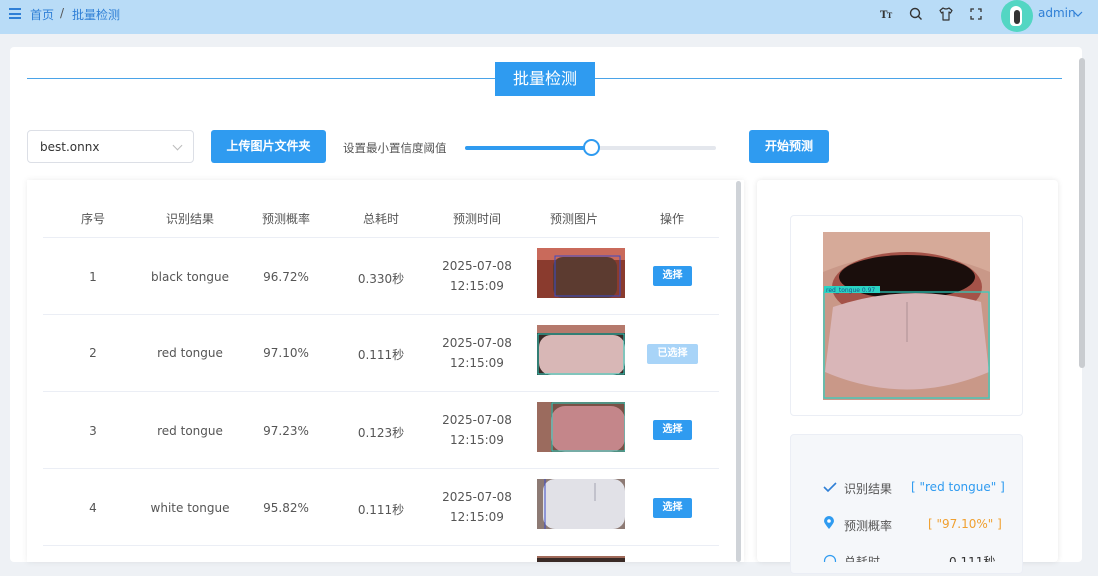  Describe the element at coordinates (15, 13) in the screenshot. I see `menu-toggle-icon` at that location.